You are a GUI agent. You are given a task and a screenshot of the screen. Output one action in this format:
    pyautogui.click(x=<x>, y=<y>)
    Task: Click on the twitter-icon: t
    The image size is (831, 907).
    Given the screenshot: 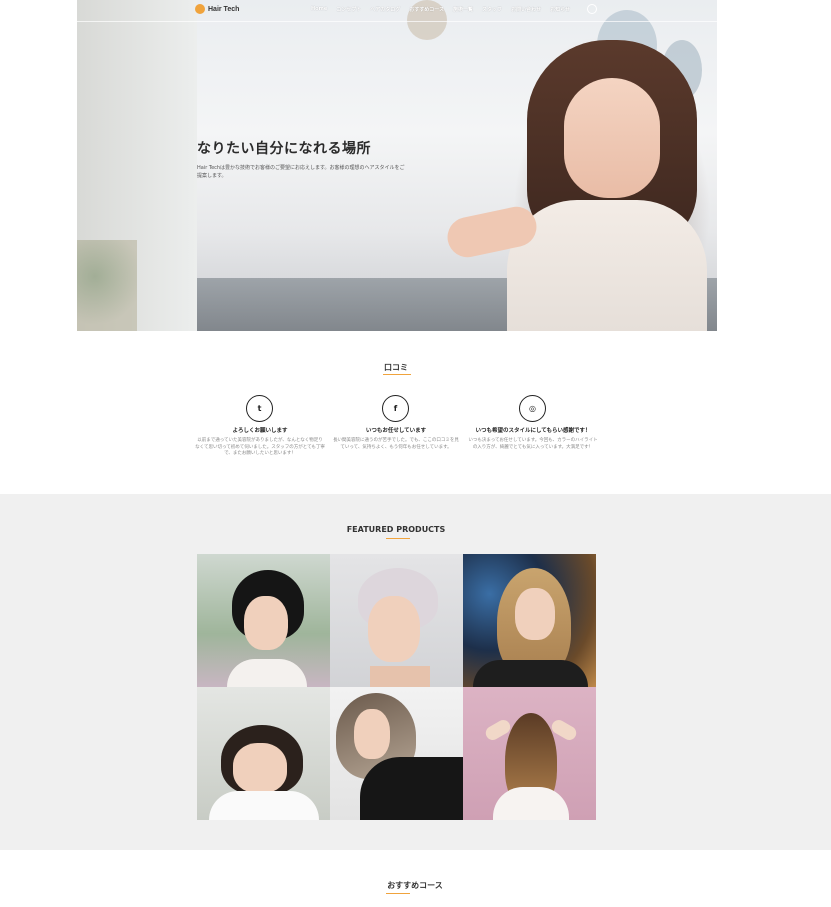 What is the action you would take?
    pyautogui.click(x=259, y=408)
    